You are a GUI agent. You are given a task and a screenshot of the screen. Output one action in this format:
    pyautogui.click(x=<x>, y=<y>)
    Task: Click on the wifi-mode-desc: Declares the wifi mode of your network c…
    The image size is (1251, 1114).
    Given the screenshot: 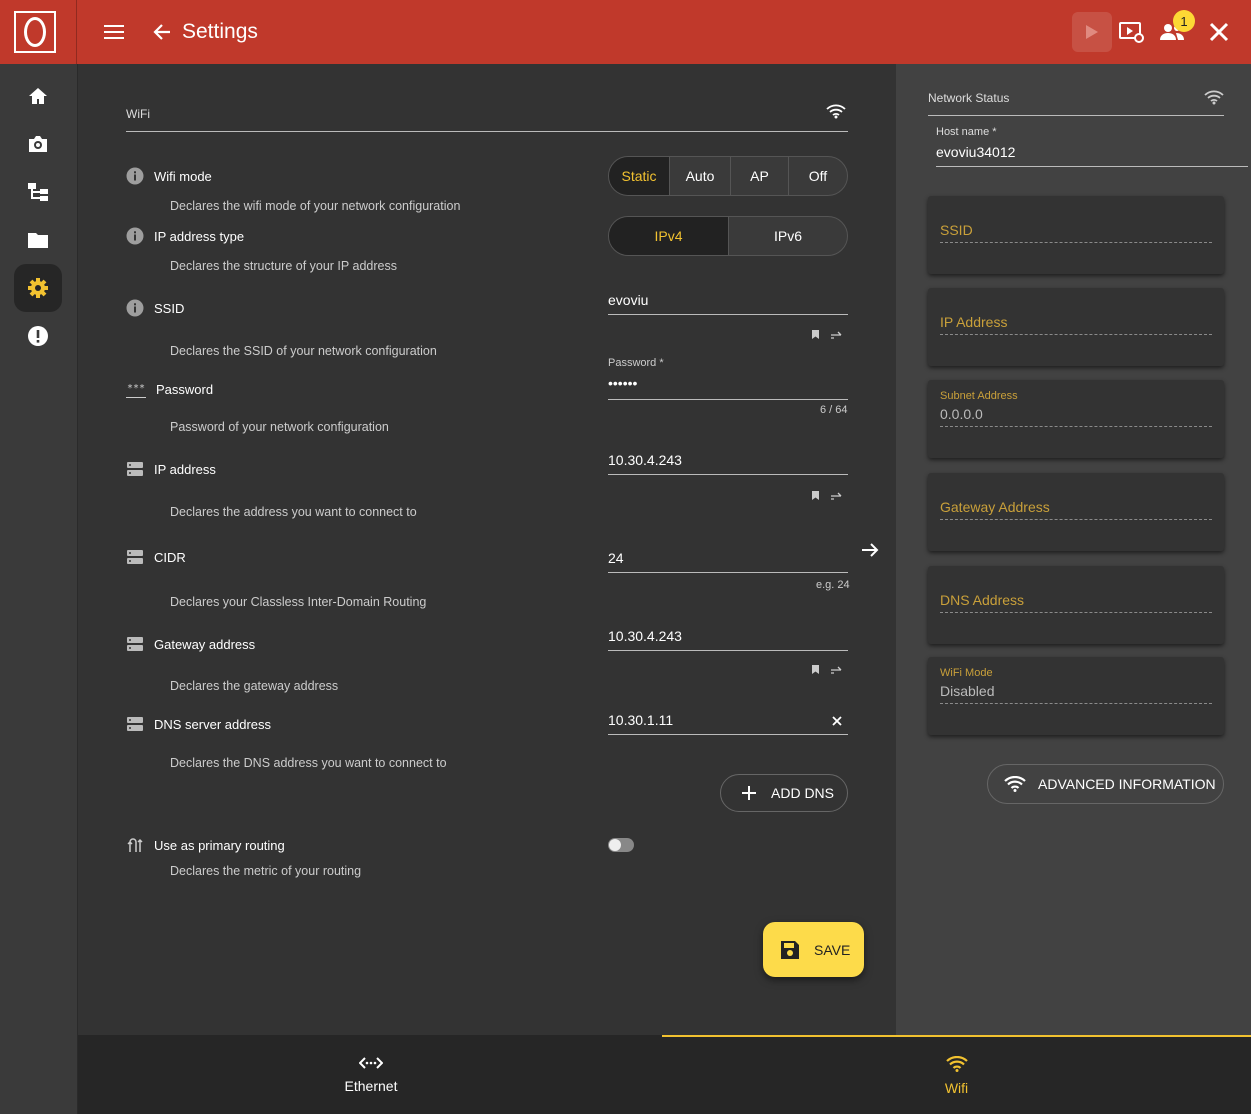 What is the action you would take?
    pyautogui.click(x=315, y=206)
    